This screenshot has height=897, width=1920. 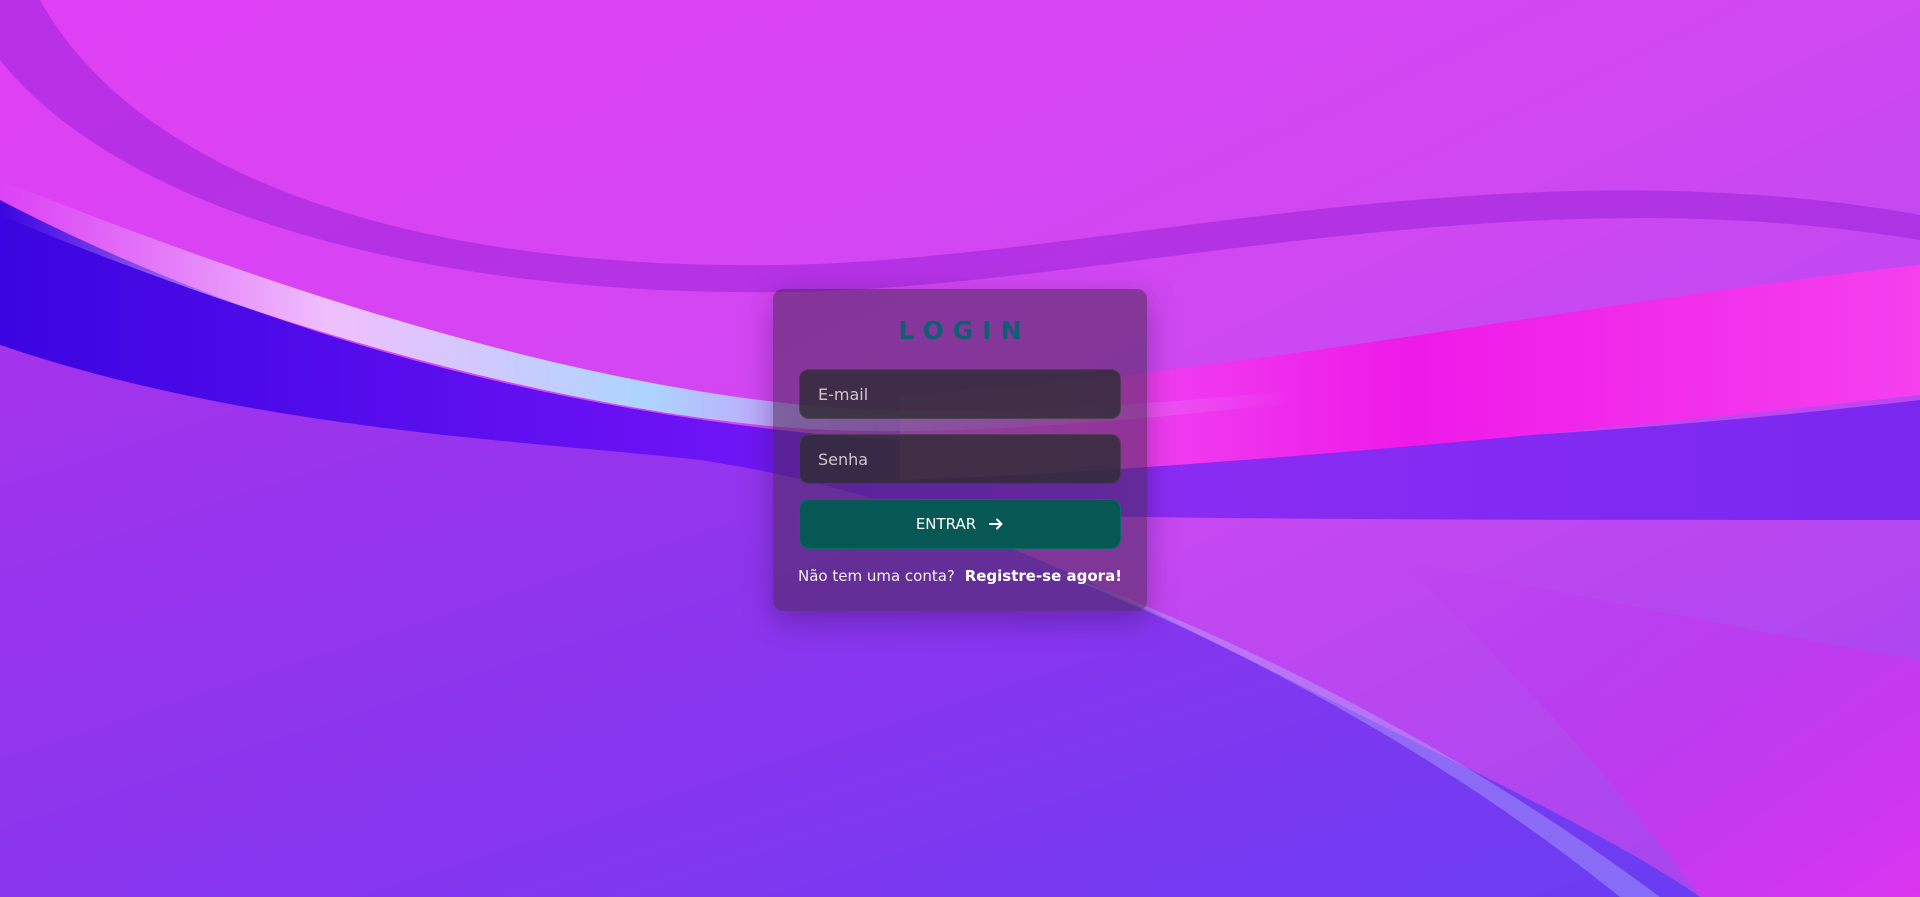 I want to click on password-input, so click(x=960, y=459).